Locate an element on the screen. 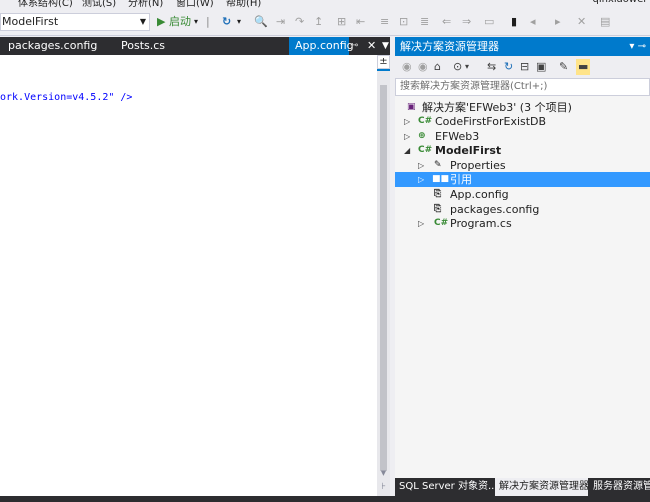 This screenshot has height=502, width=650. back-icon: ◉ is located at coordinates (407, 67).